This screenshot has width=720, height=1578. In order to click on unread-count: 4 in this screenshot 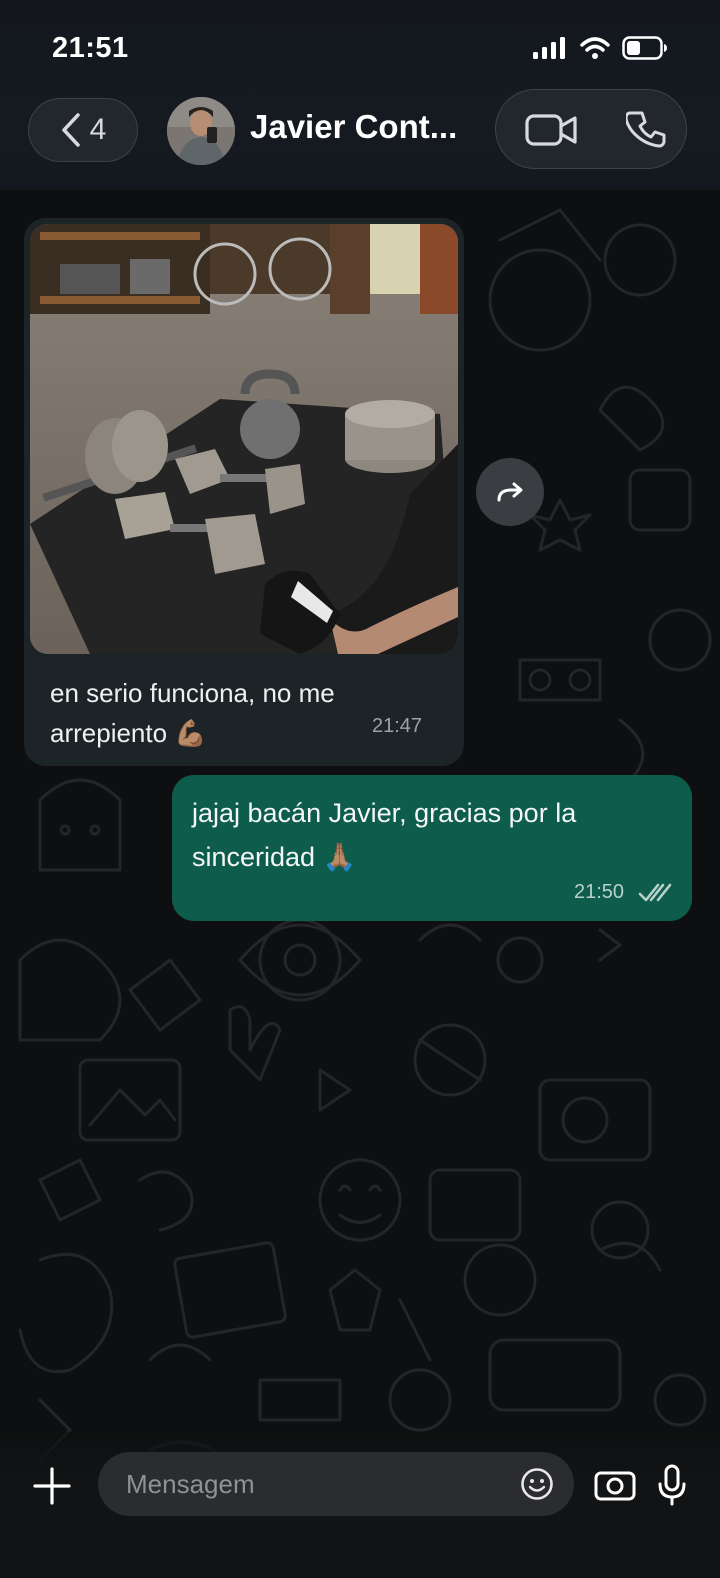, I will do `click(98, 129)`.